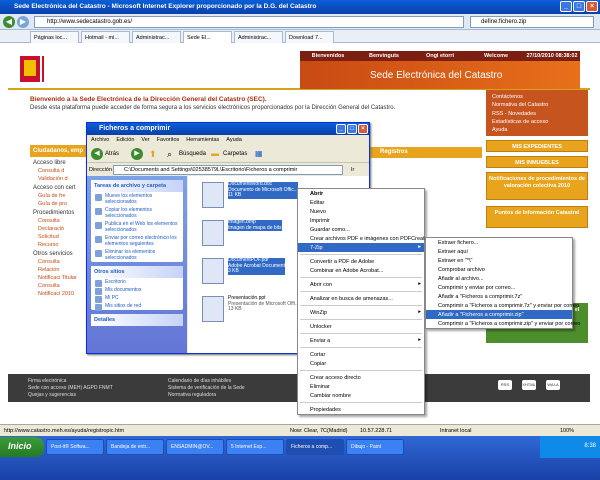 This screenshot has width=600, height=480. What do you see at coordinates (137, 298) in the screenshot?
I see `place-link: Mi PC` at bounding box center [137, 298].